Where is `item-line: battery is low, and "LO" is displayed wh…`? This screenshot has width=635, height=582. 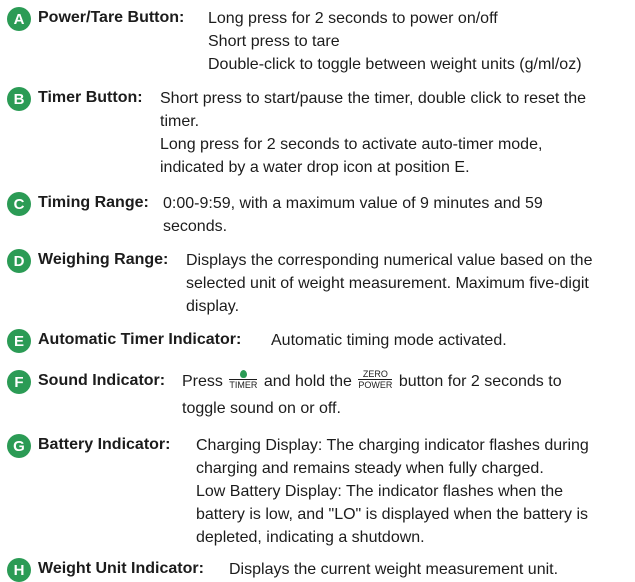 item-line: battery is low, and "LO" is displayed wh… is located at coordinates (392, 514).